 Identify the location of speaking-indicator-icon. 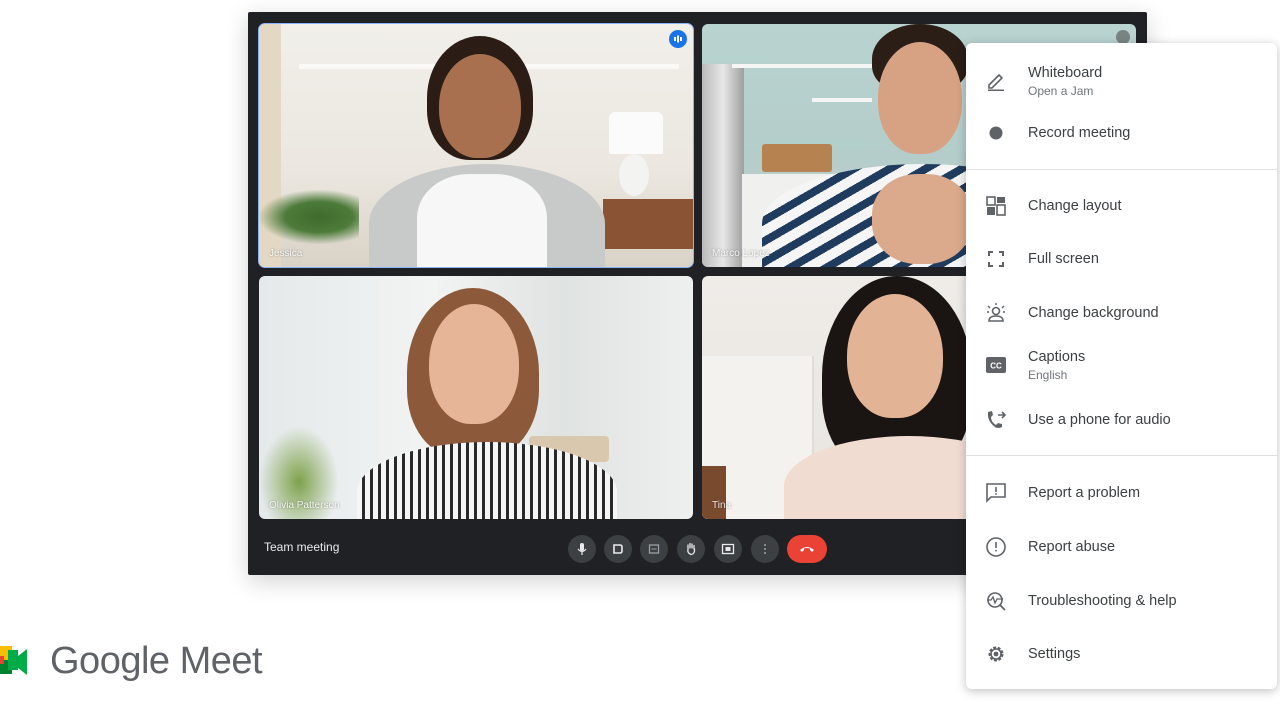
(678, 39).